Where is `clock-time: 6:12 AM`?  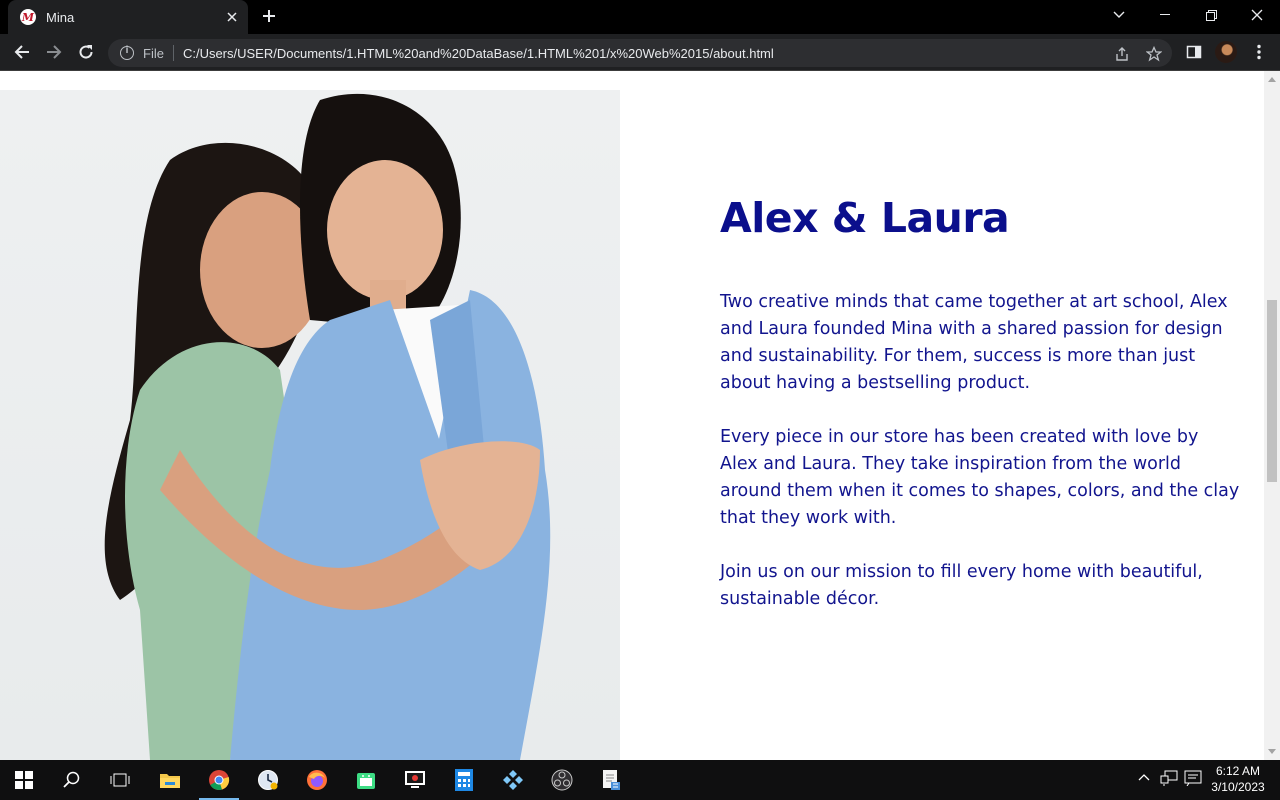 clock-time: 6:12 AM is located at coordinates (1238, 771).